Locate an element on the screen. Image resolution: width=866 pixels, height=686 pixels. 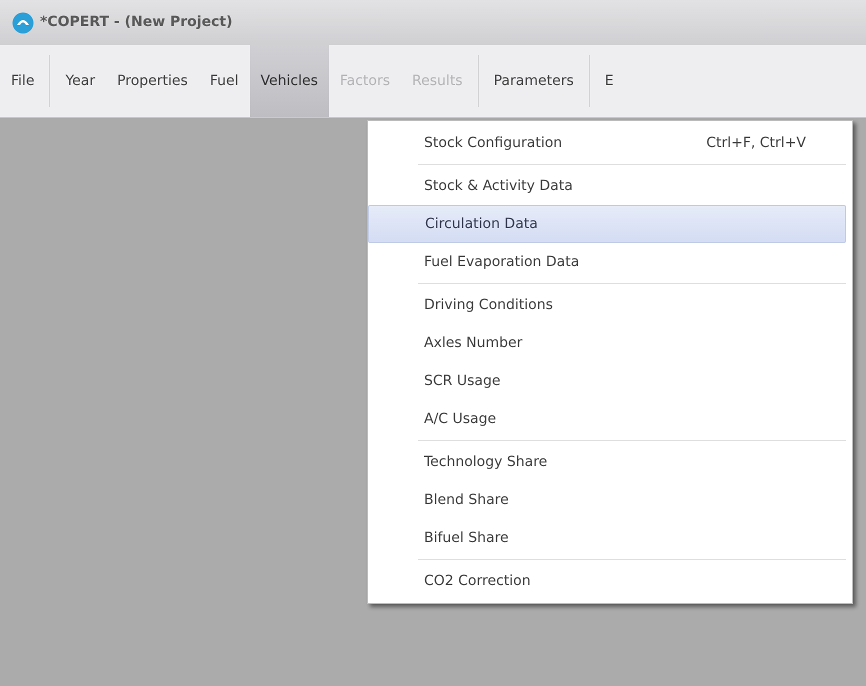
menu-item-label: Bifuel Share is located at coordinates (466, 538).